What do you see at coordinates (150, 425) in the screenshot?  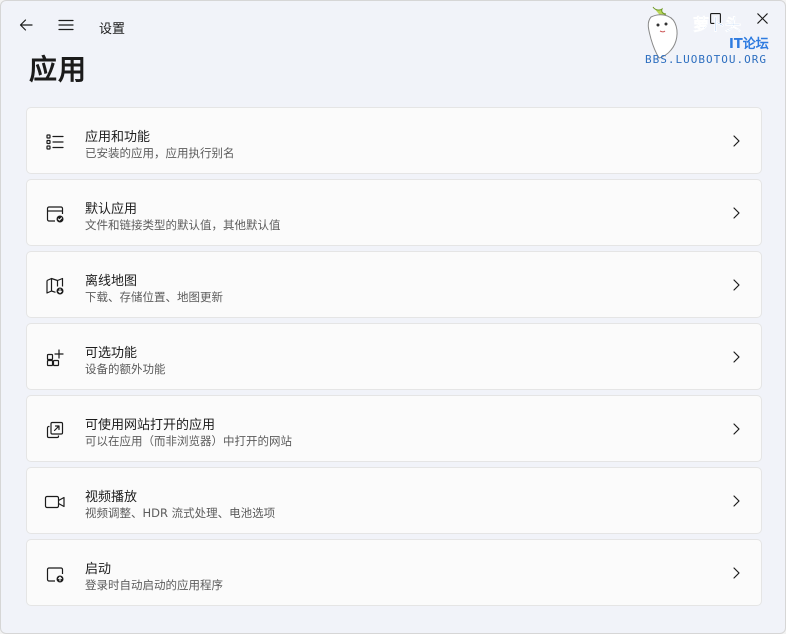 I see `item-title: 可使用网站打开的应用` at bounding box center [150, 425].